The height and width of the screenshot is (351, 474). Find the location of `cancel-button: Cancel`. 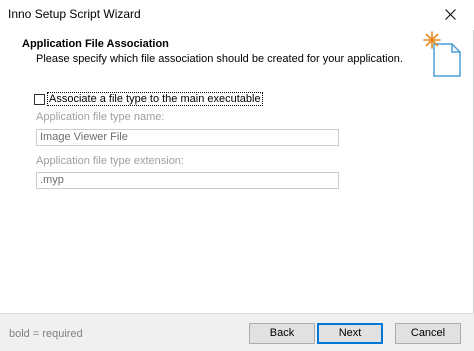

cancel-button: Cancel is located at coordinates (428, 333).